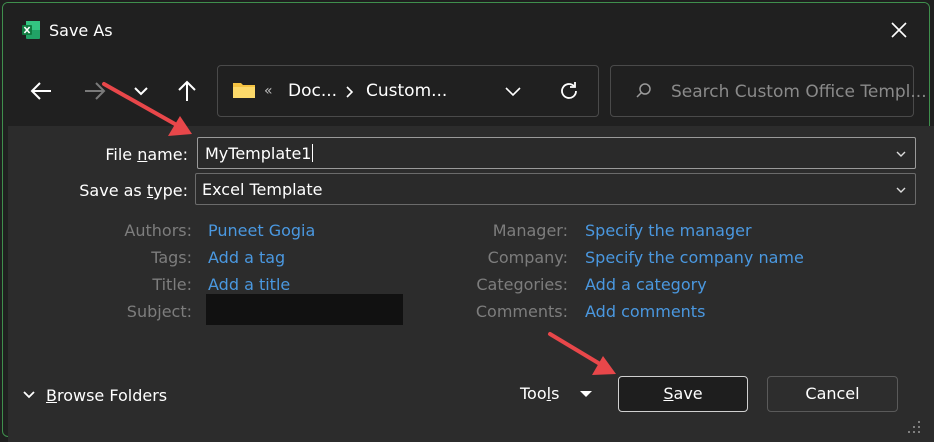 The image size is (934, 442). I want to click on tags-label: Tags:, so click(171, 257).